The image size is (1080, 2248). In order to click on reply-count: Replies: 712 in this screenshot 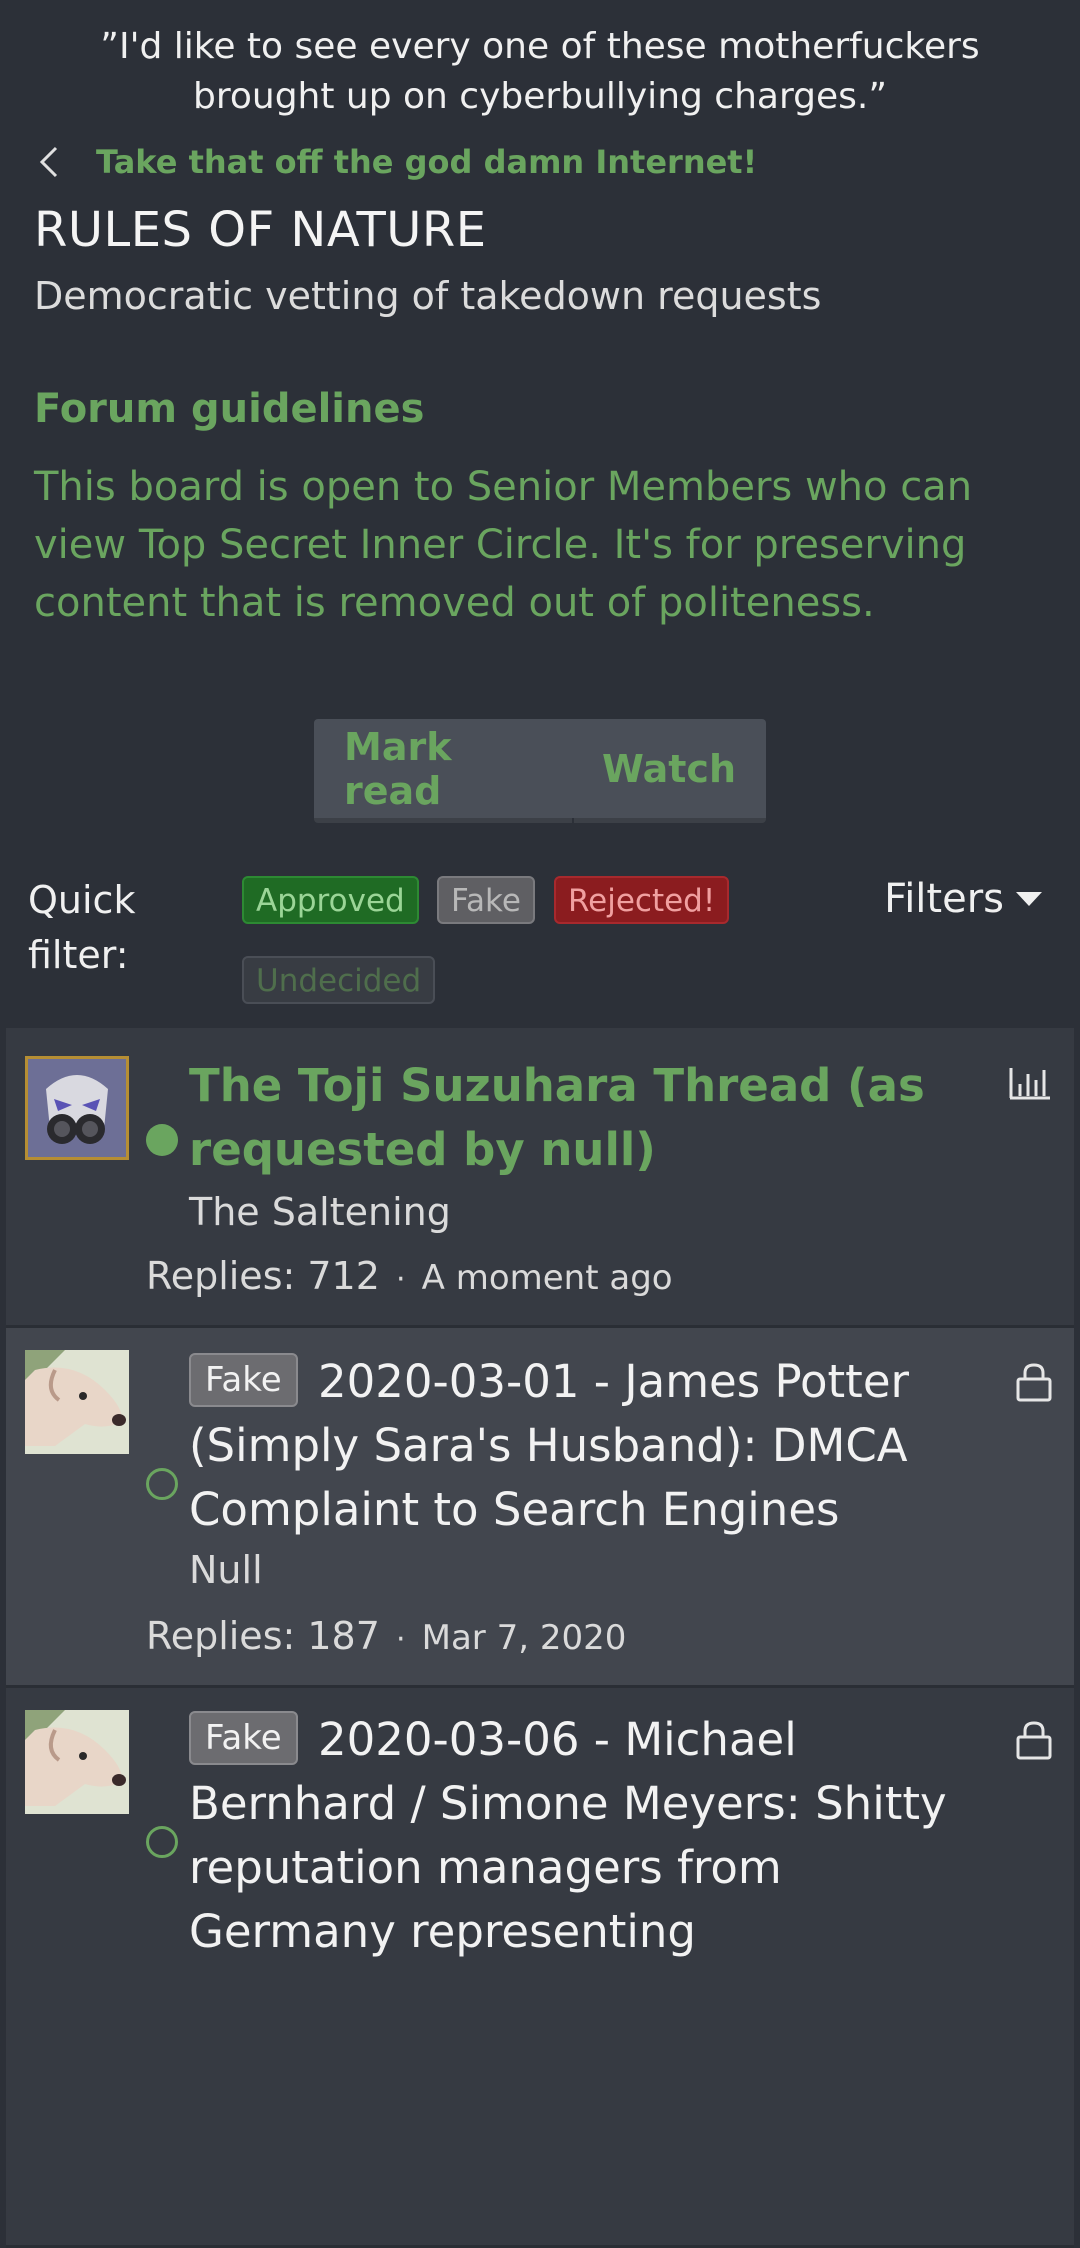, I will do `click(263, 1276)`.